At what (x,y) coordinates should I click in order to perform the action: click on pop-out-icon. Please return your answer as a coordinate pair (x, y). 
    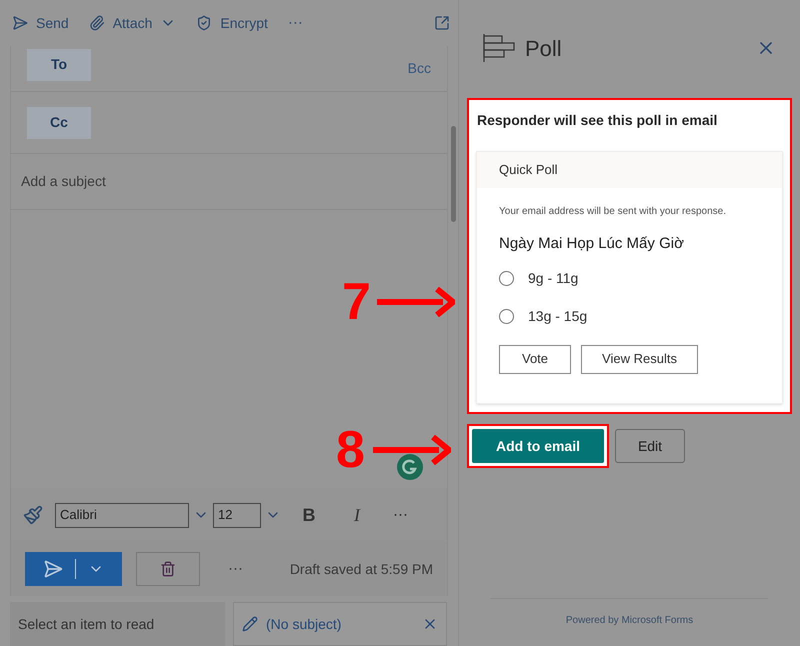
    Looking at the image, I should click on (442, 23).